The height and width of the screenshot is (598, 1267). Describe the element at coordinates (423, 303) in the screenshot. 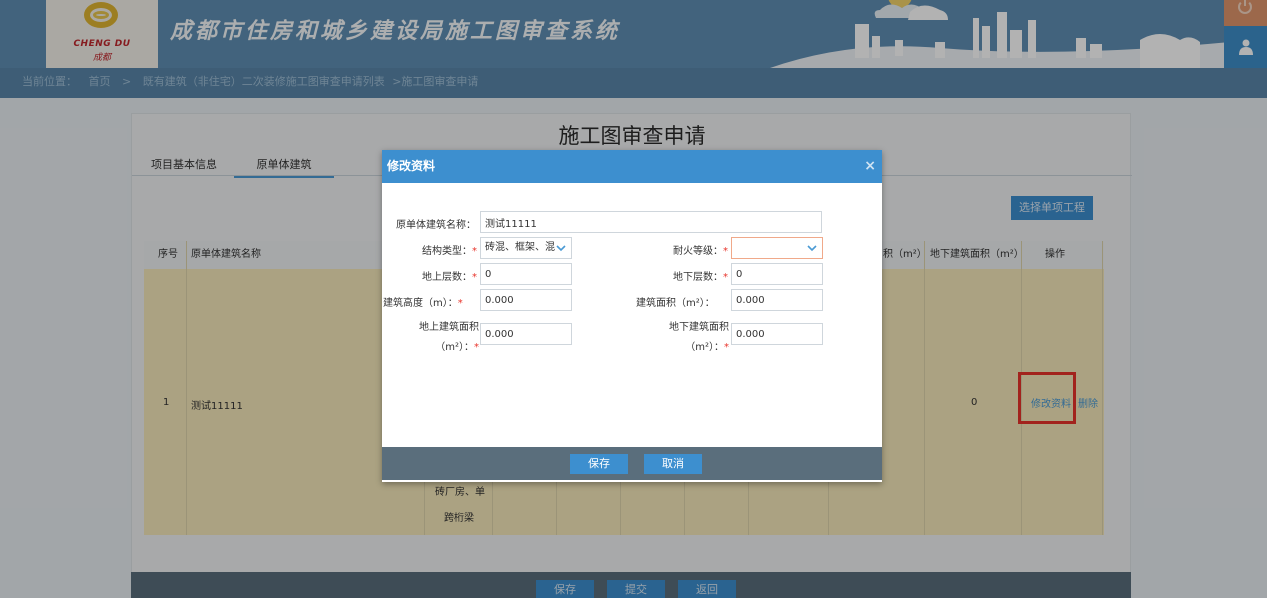

I see `building-height-label: 建筑高度（m）：*` at that location.